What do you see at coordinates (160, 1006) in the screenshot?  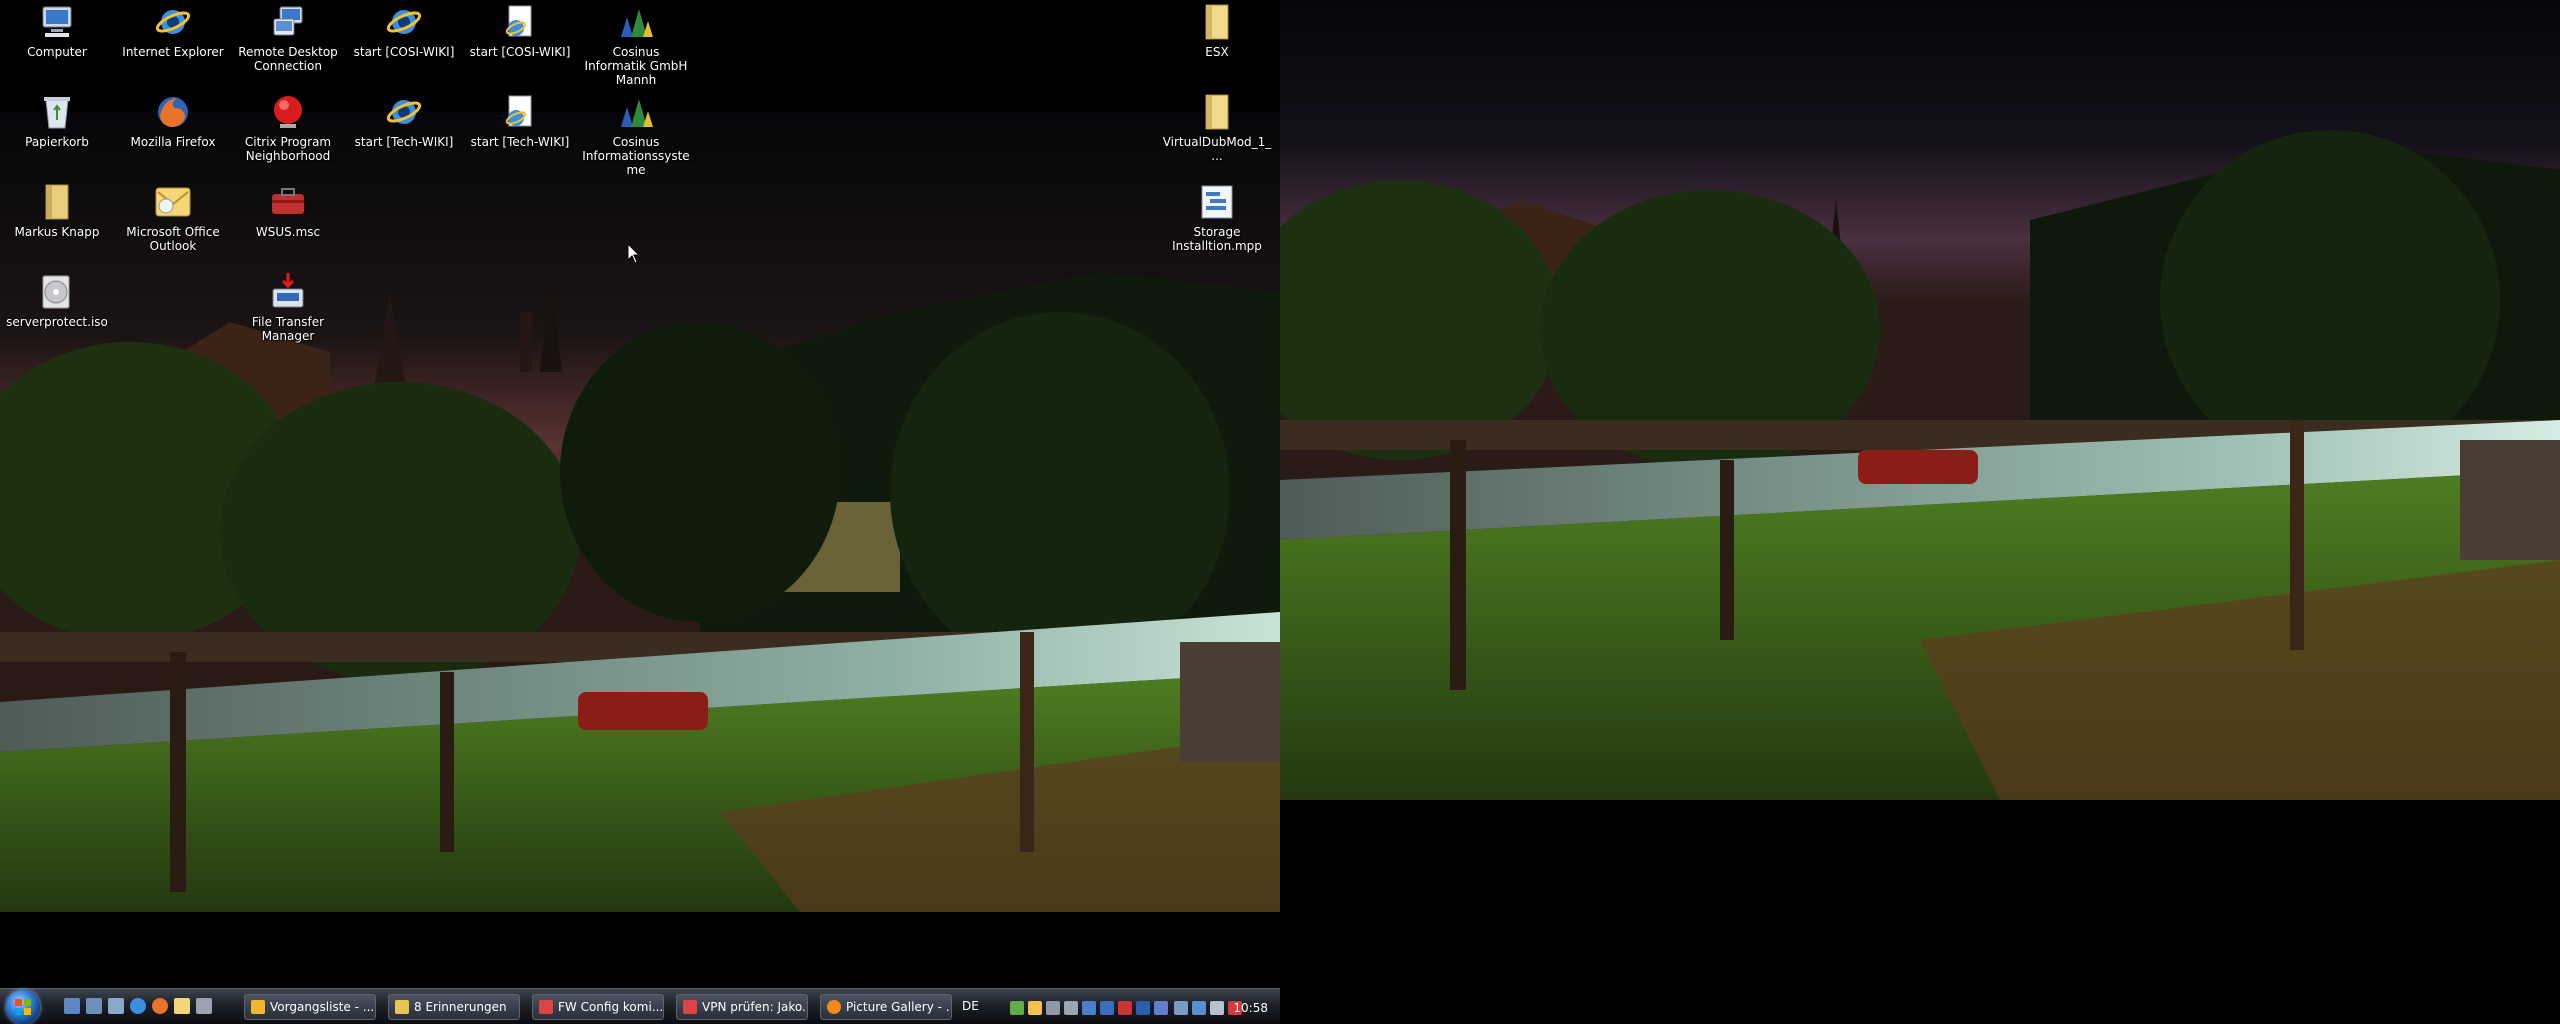 I see `firefox-quicklaunch-icon` at bounding box center [160, 1006].